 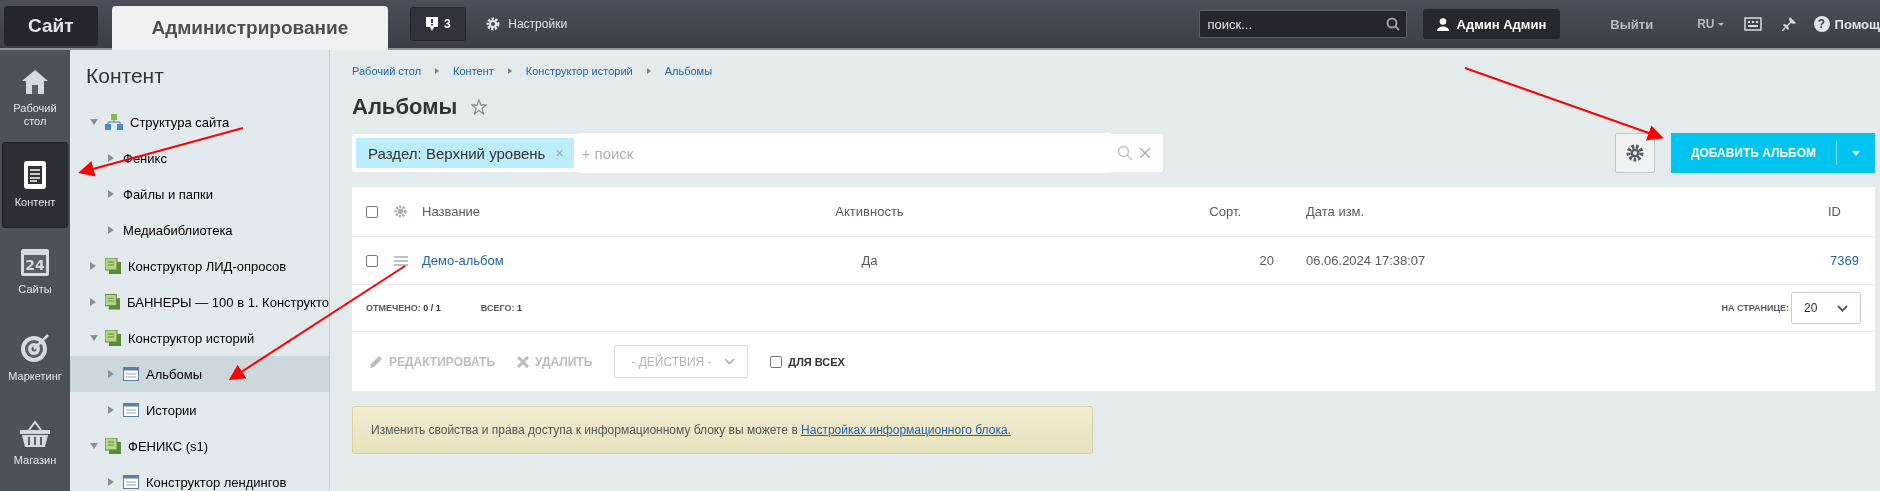 I want to click on nav-item: 24 Сайты, so click(x=35, y=272).